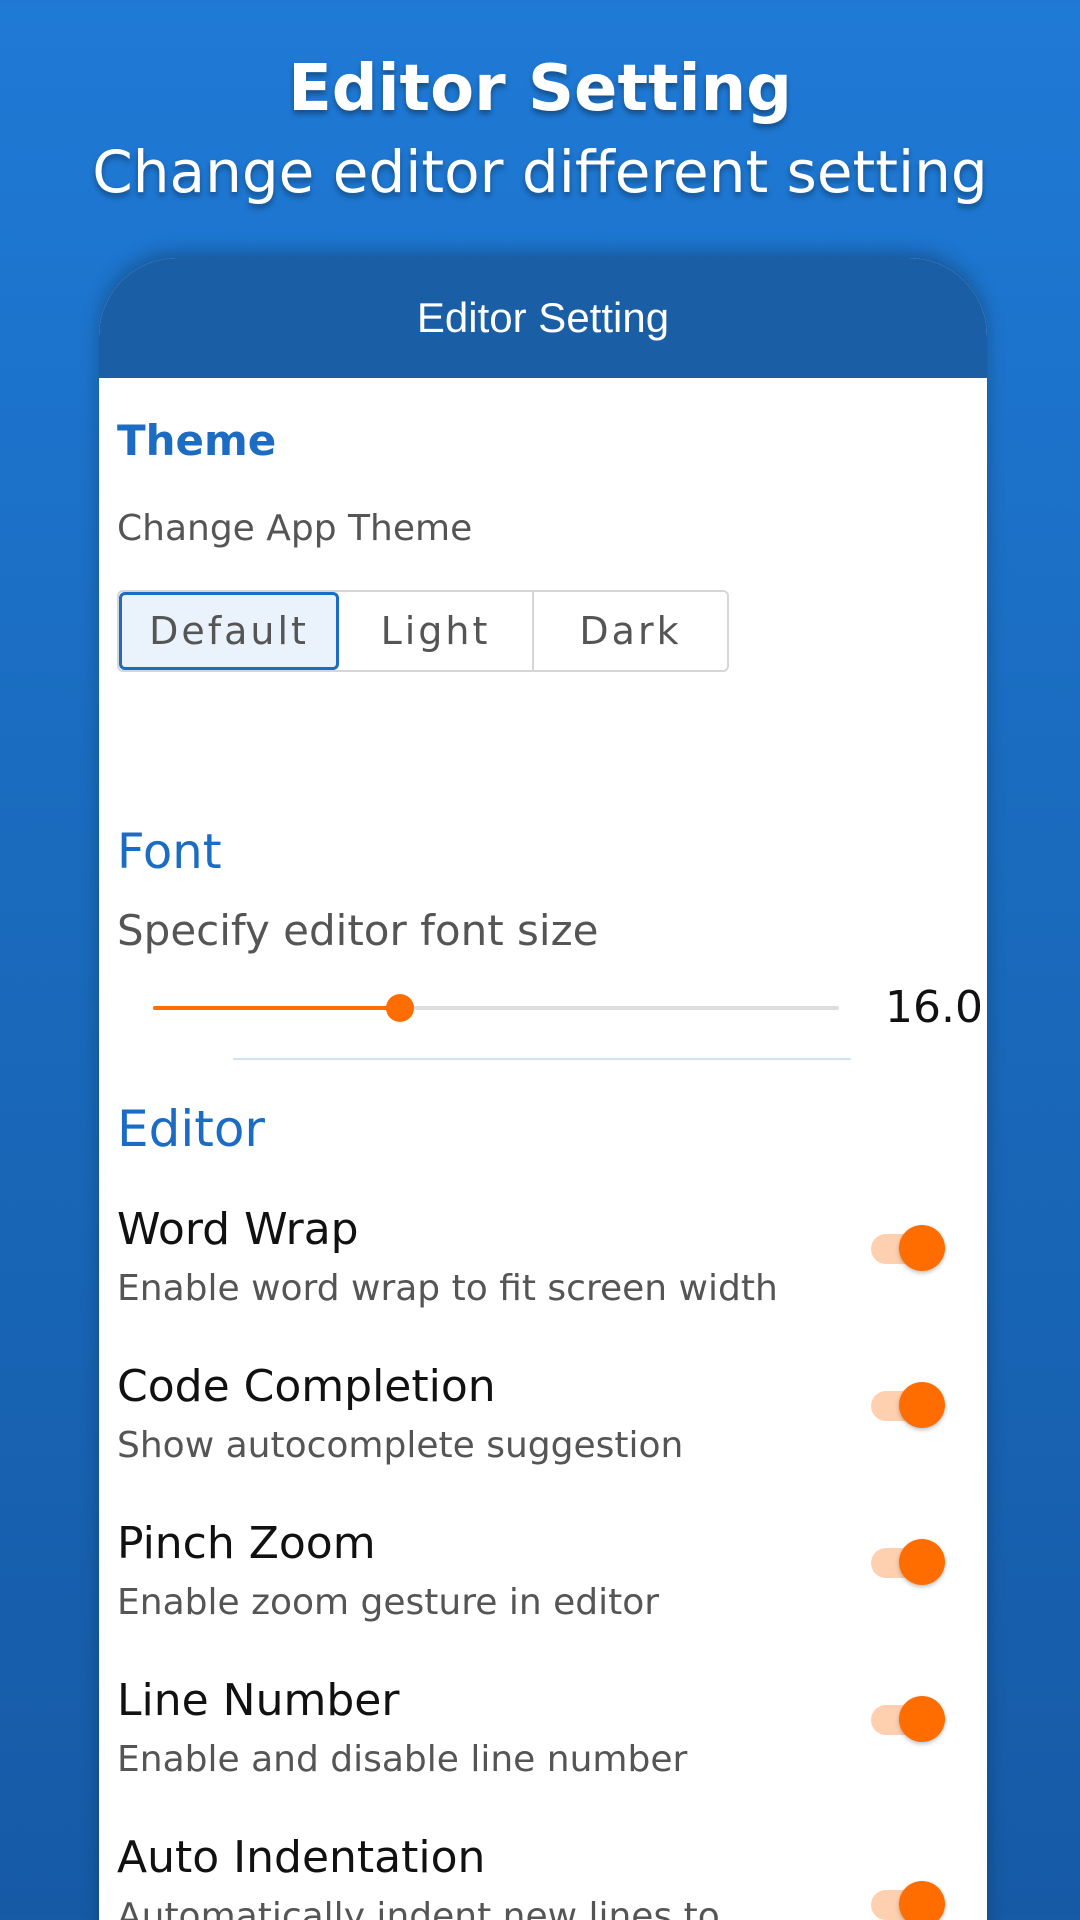  Describe the element at coordinates (258, 1700) in the screenshot. I see `setting-title: Line Number` at that location.